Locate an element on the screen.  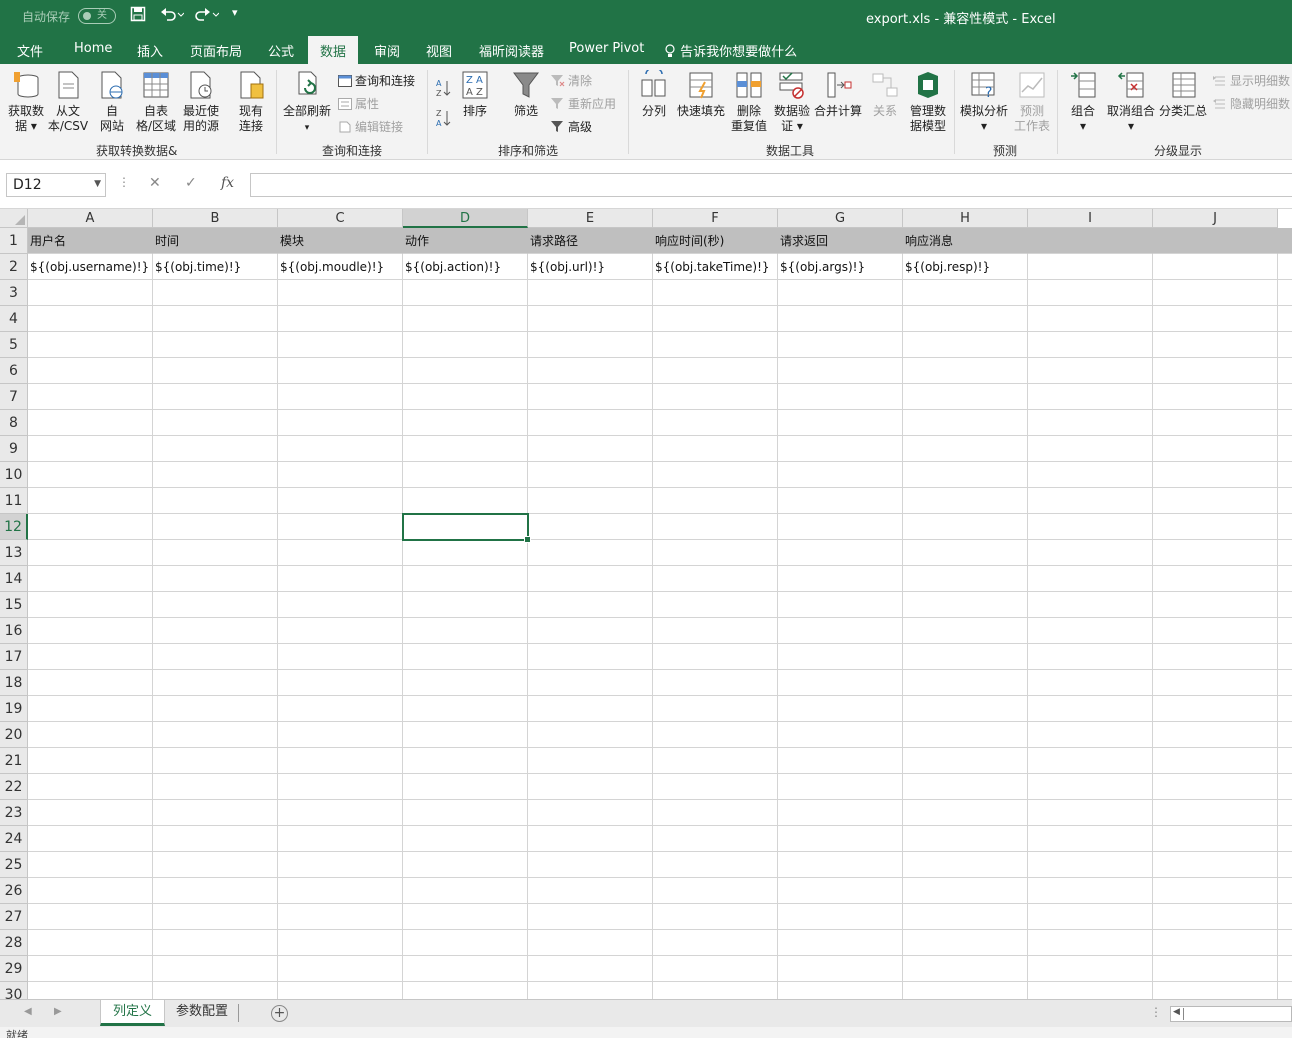
cell-c9 is located at coordinates (340, 449).